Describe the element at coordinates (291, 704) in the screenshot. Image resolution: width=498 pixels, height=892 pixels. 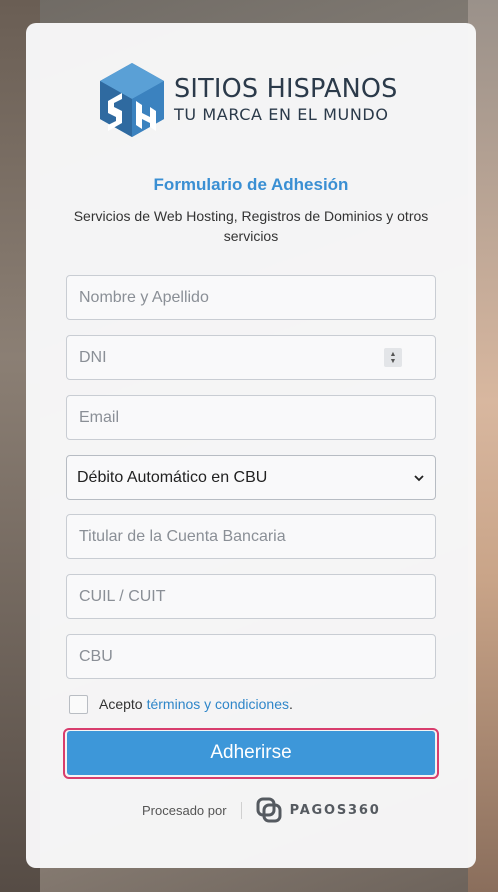
I see `terms-suffix: .` at that location.